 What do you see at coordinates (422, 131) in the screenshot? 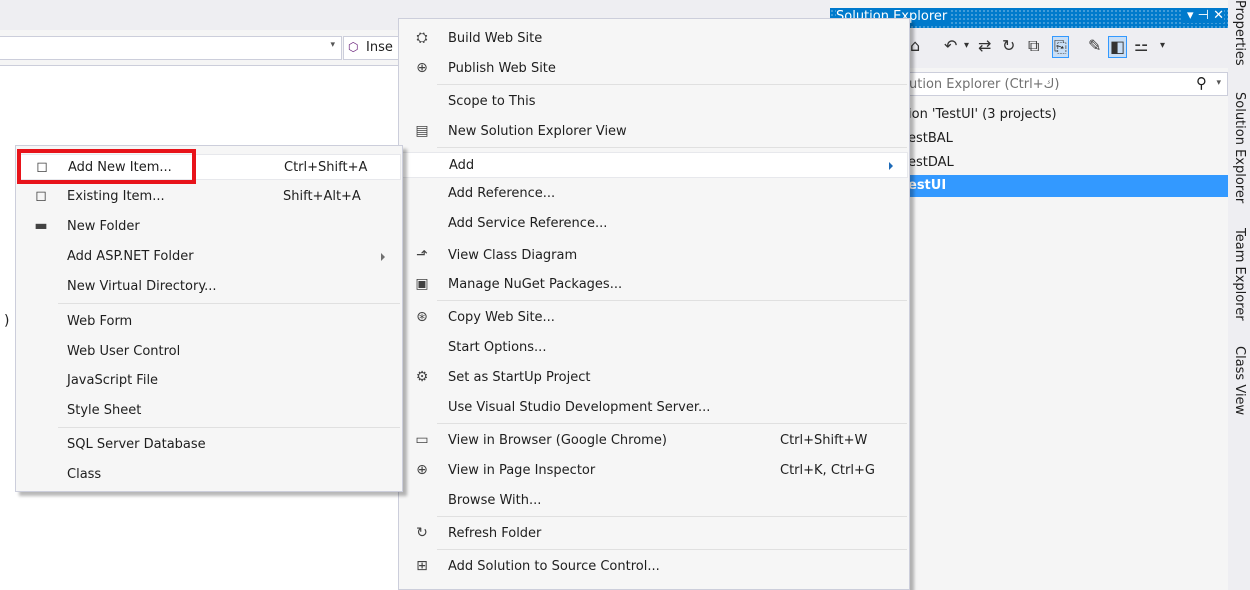
I see `new-view-icon: ▤` at bounding box center [422, 131].